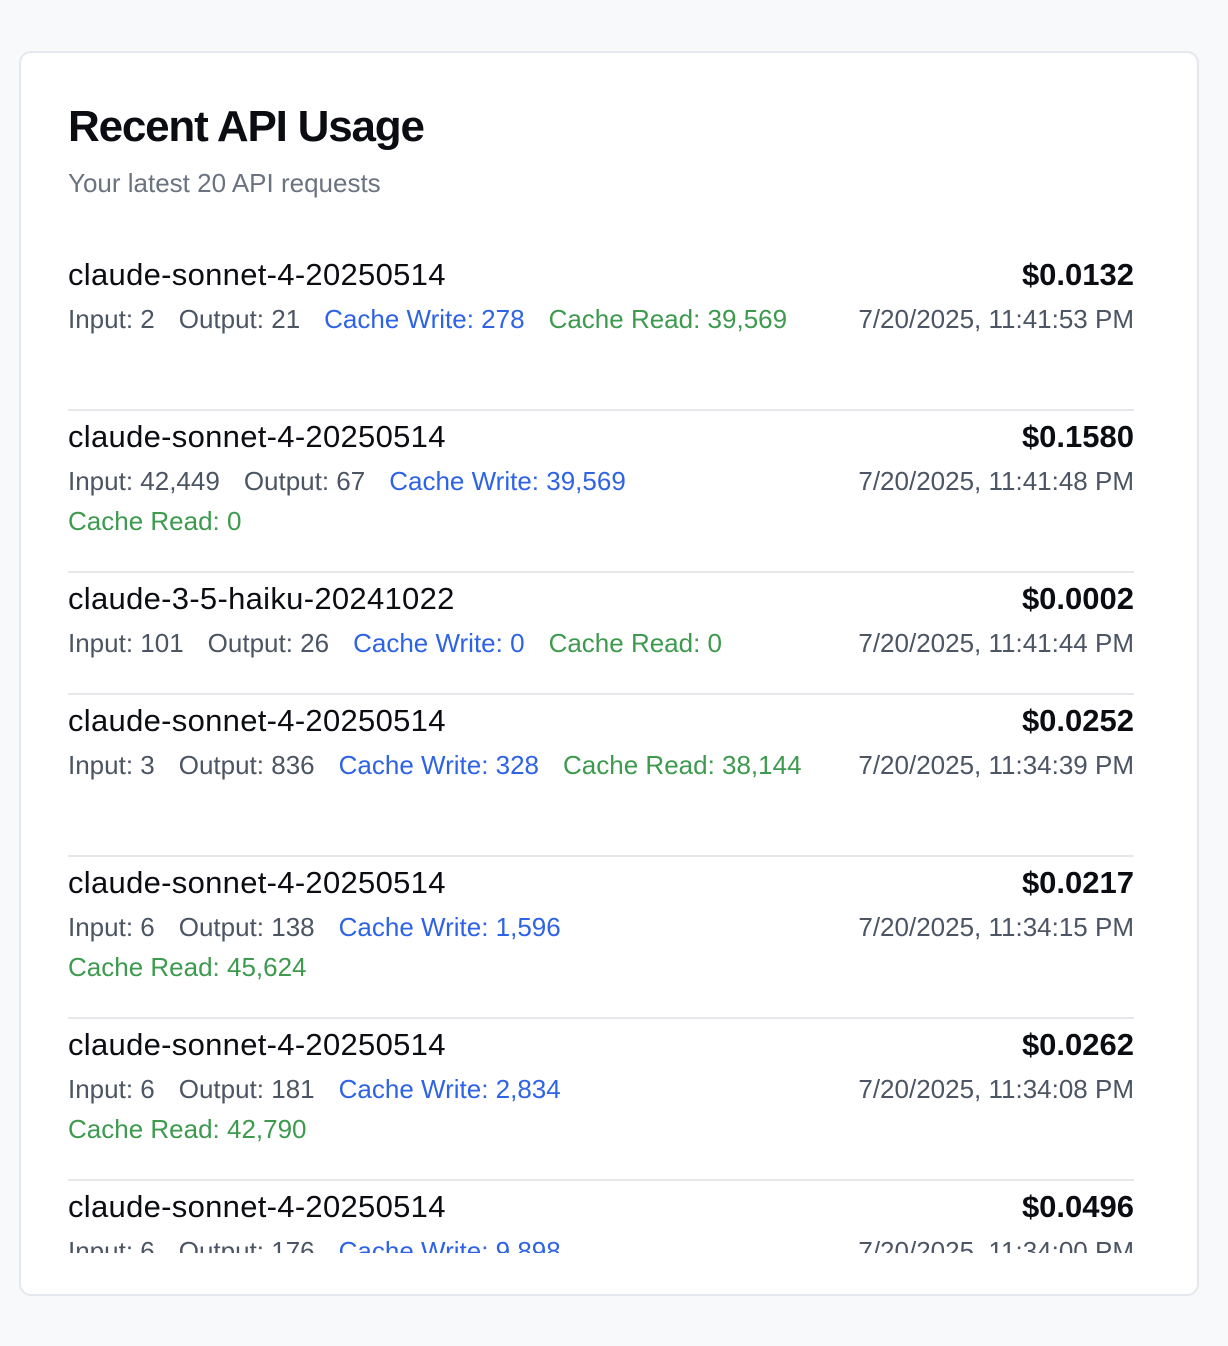 The image size is (1228, 1346). Describe the element at coordinates (996, 481) in the screenshot. I see `request-timestamp: 7/20/2025, 11:41:48 PM` at that location.